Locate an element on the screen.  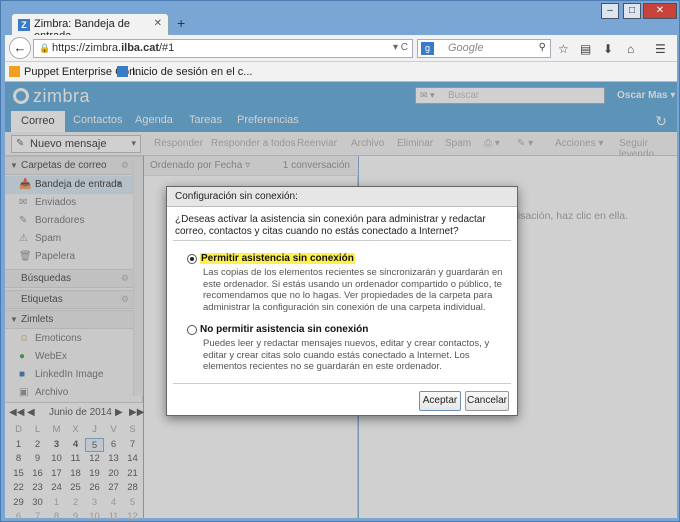
url-suffix: /#1 is located at coordinates (166, 48).